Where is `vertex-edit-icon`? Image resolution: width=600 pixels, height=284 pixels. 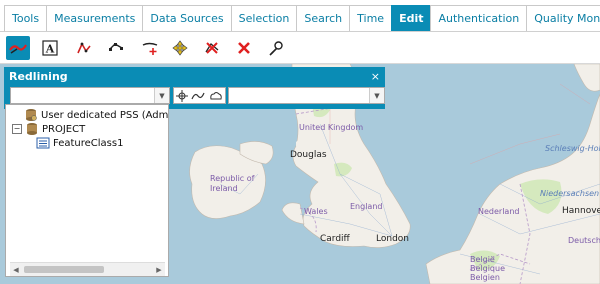 vertex-edit-icon is located at coordinates (116, 48).